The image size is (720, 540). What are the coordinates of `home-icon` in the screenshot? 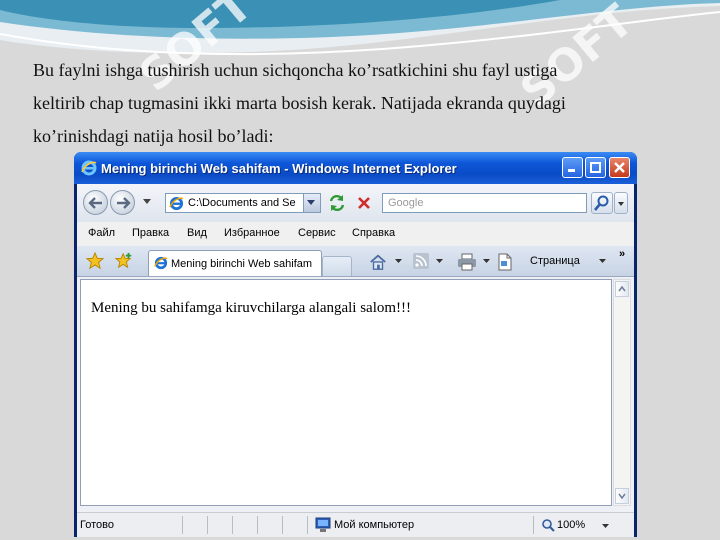 It's located at (378, 262).